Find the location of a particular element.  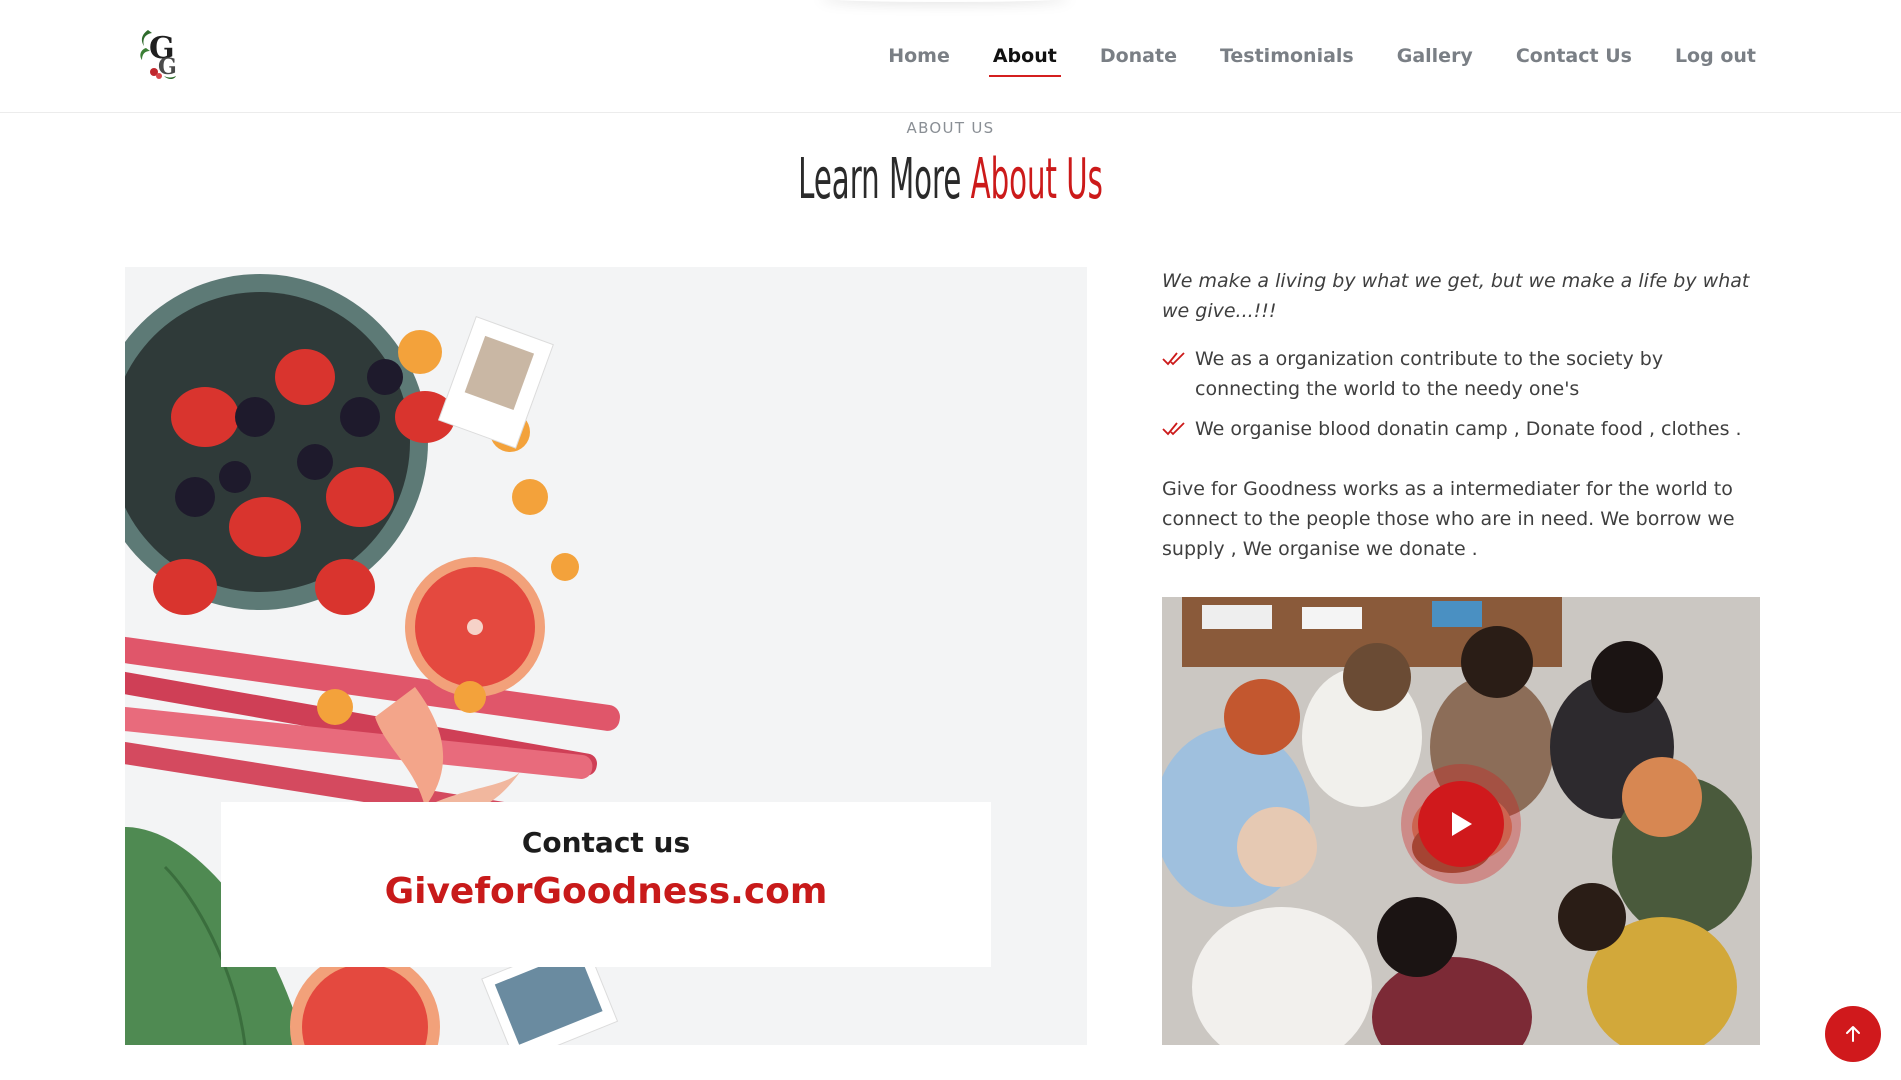

contact-card-site-link: GiveforGoodness.com is located at coordinates (606, 891).